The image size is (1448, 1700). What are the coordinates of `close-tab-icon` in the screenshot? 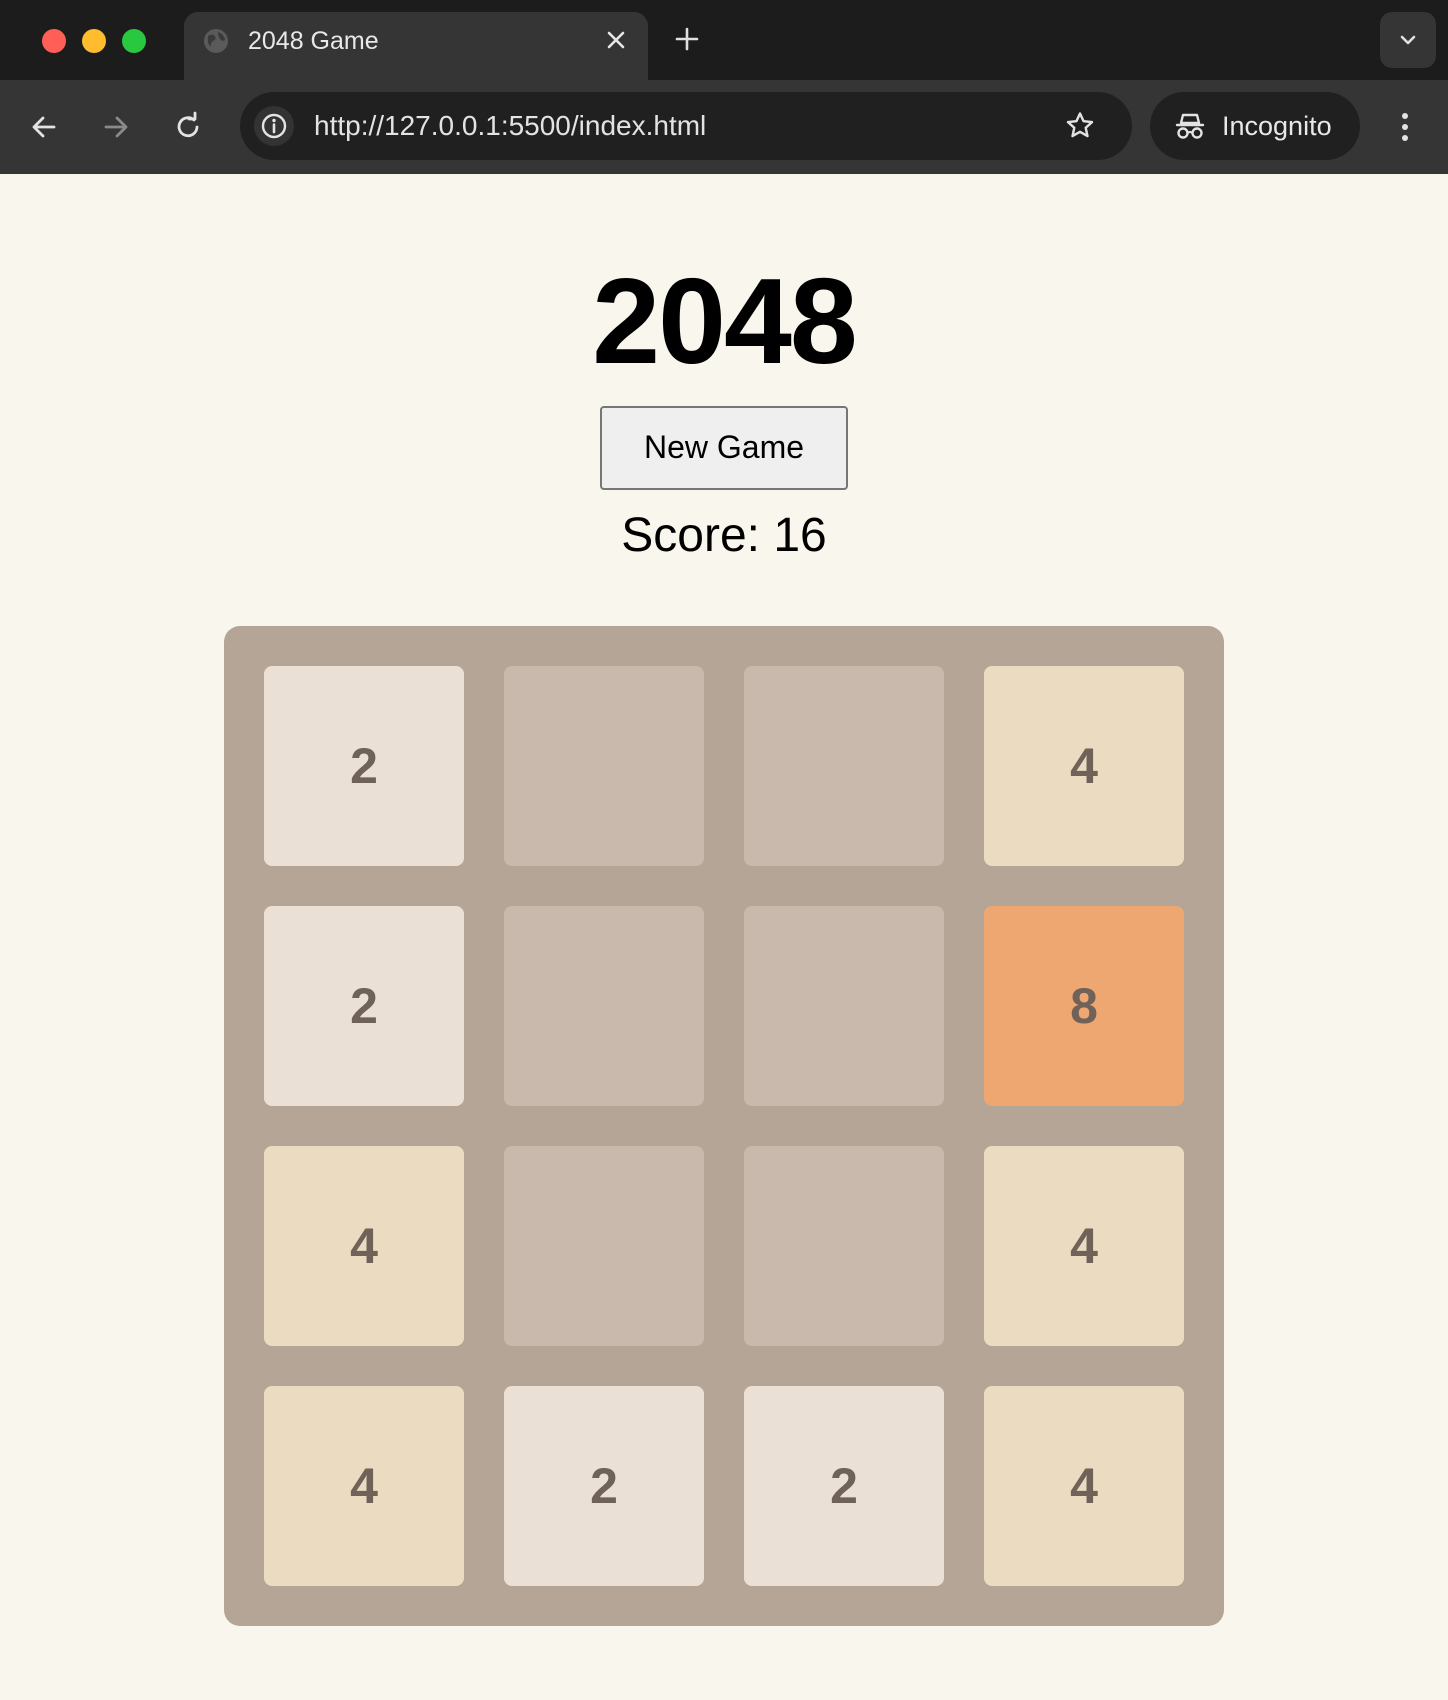 It's located at (616, 40).